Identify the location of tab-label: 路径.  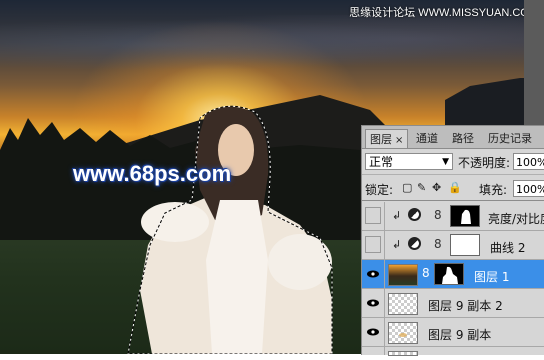
(463, 138).